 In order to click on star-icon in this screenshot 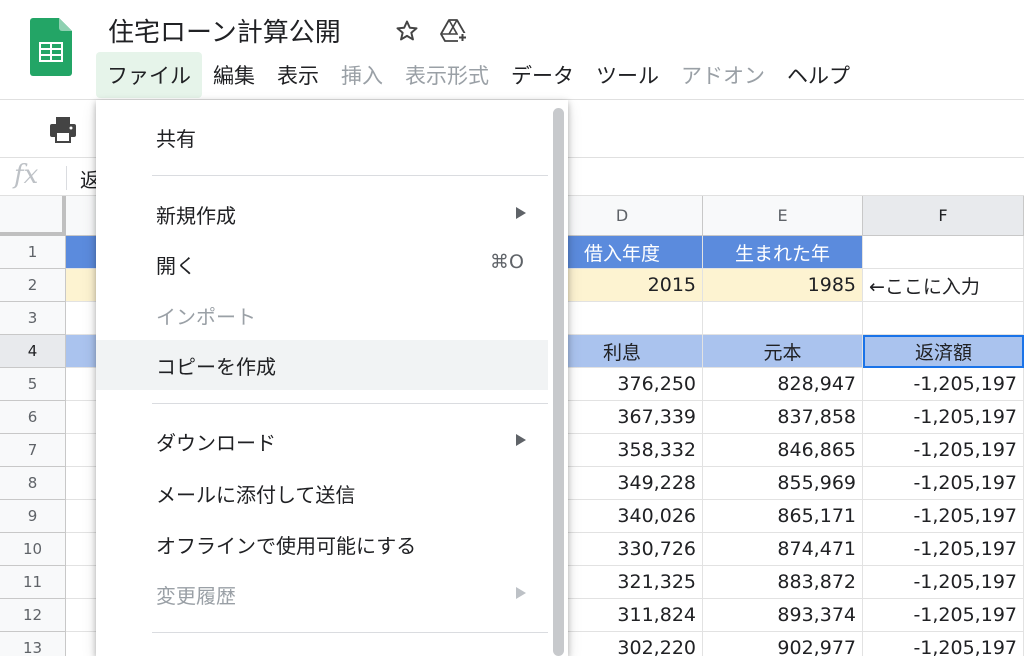, I will do `click(407, 31)`.